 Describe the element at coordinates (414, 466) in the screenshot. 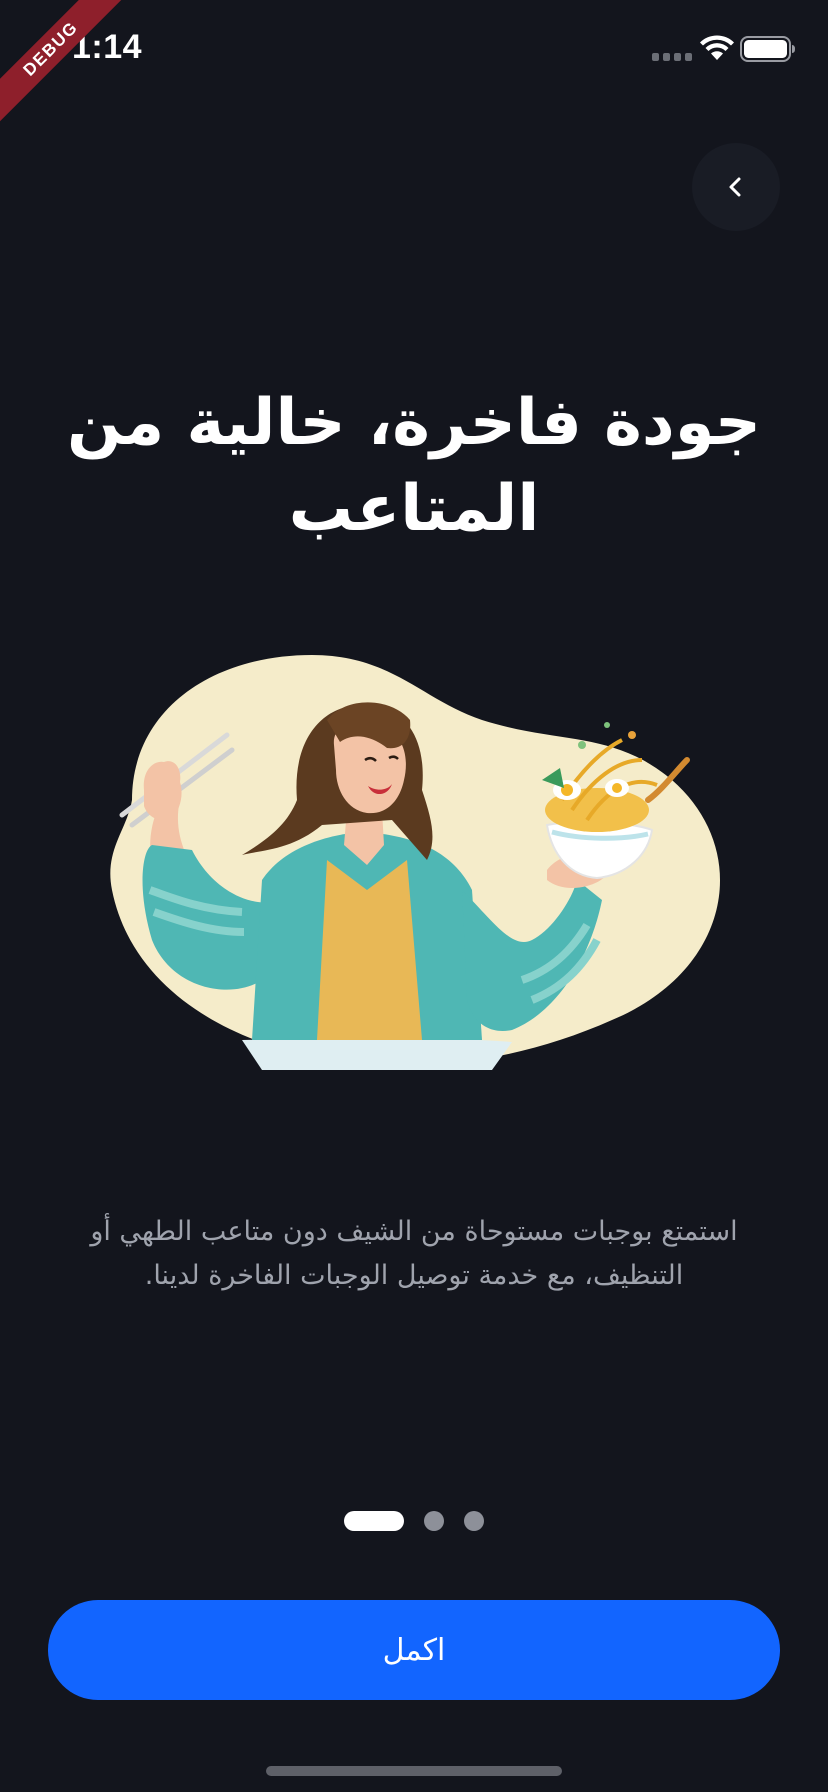

I see `onboarding-title: جودة فاخرة، خالية من المتاعب` at that location.